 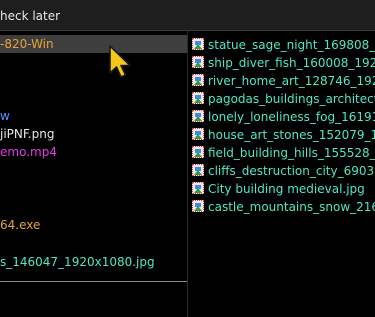 I want to click on file-name: river_home_art_128746_1920x1080.jpg, so click(x=291, y=81).